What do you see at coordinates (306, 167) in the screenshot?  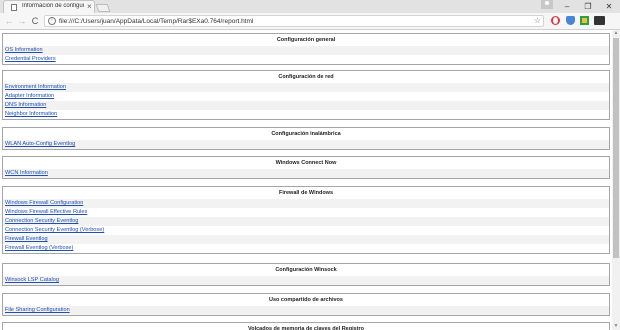 I see `report-section: Windows Connect Now WCN Information` at bounding box center [306, 167].